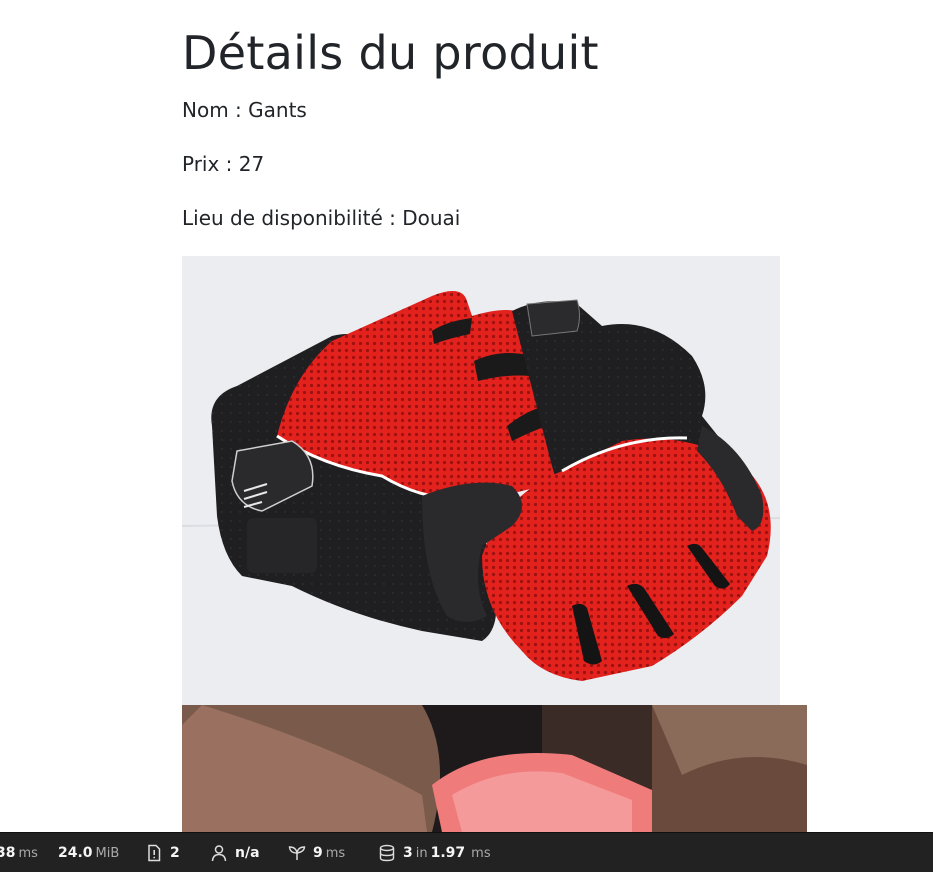  I want to click on user-icon, so click(219, 853).